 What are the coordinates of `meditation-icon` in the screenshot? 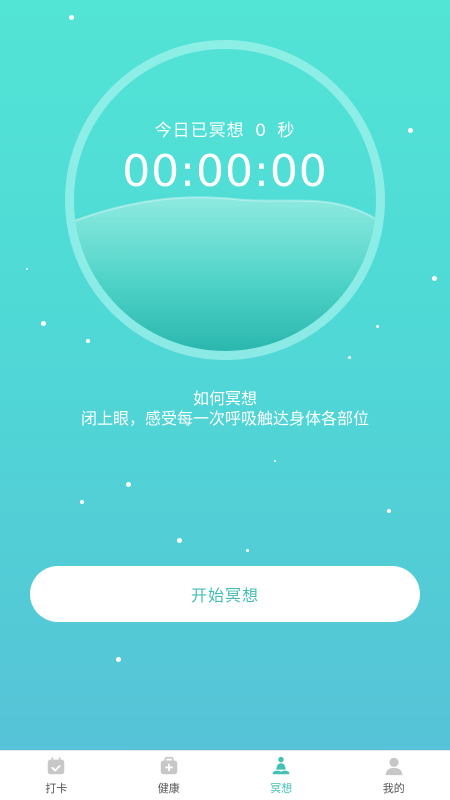 It's located at (281, 765).